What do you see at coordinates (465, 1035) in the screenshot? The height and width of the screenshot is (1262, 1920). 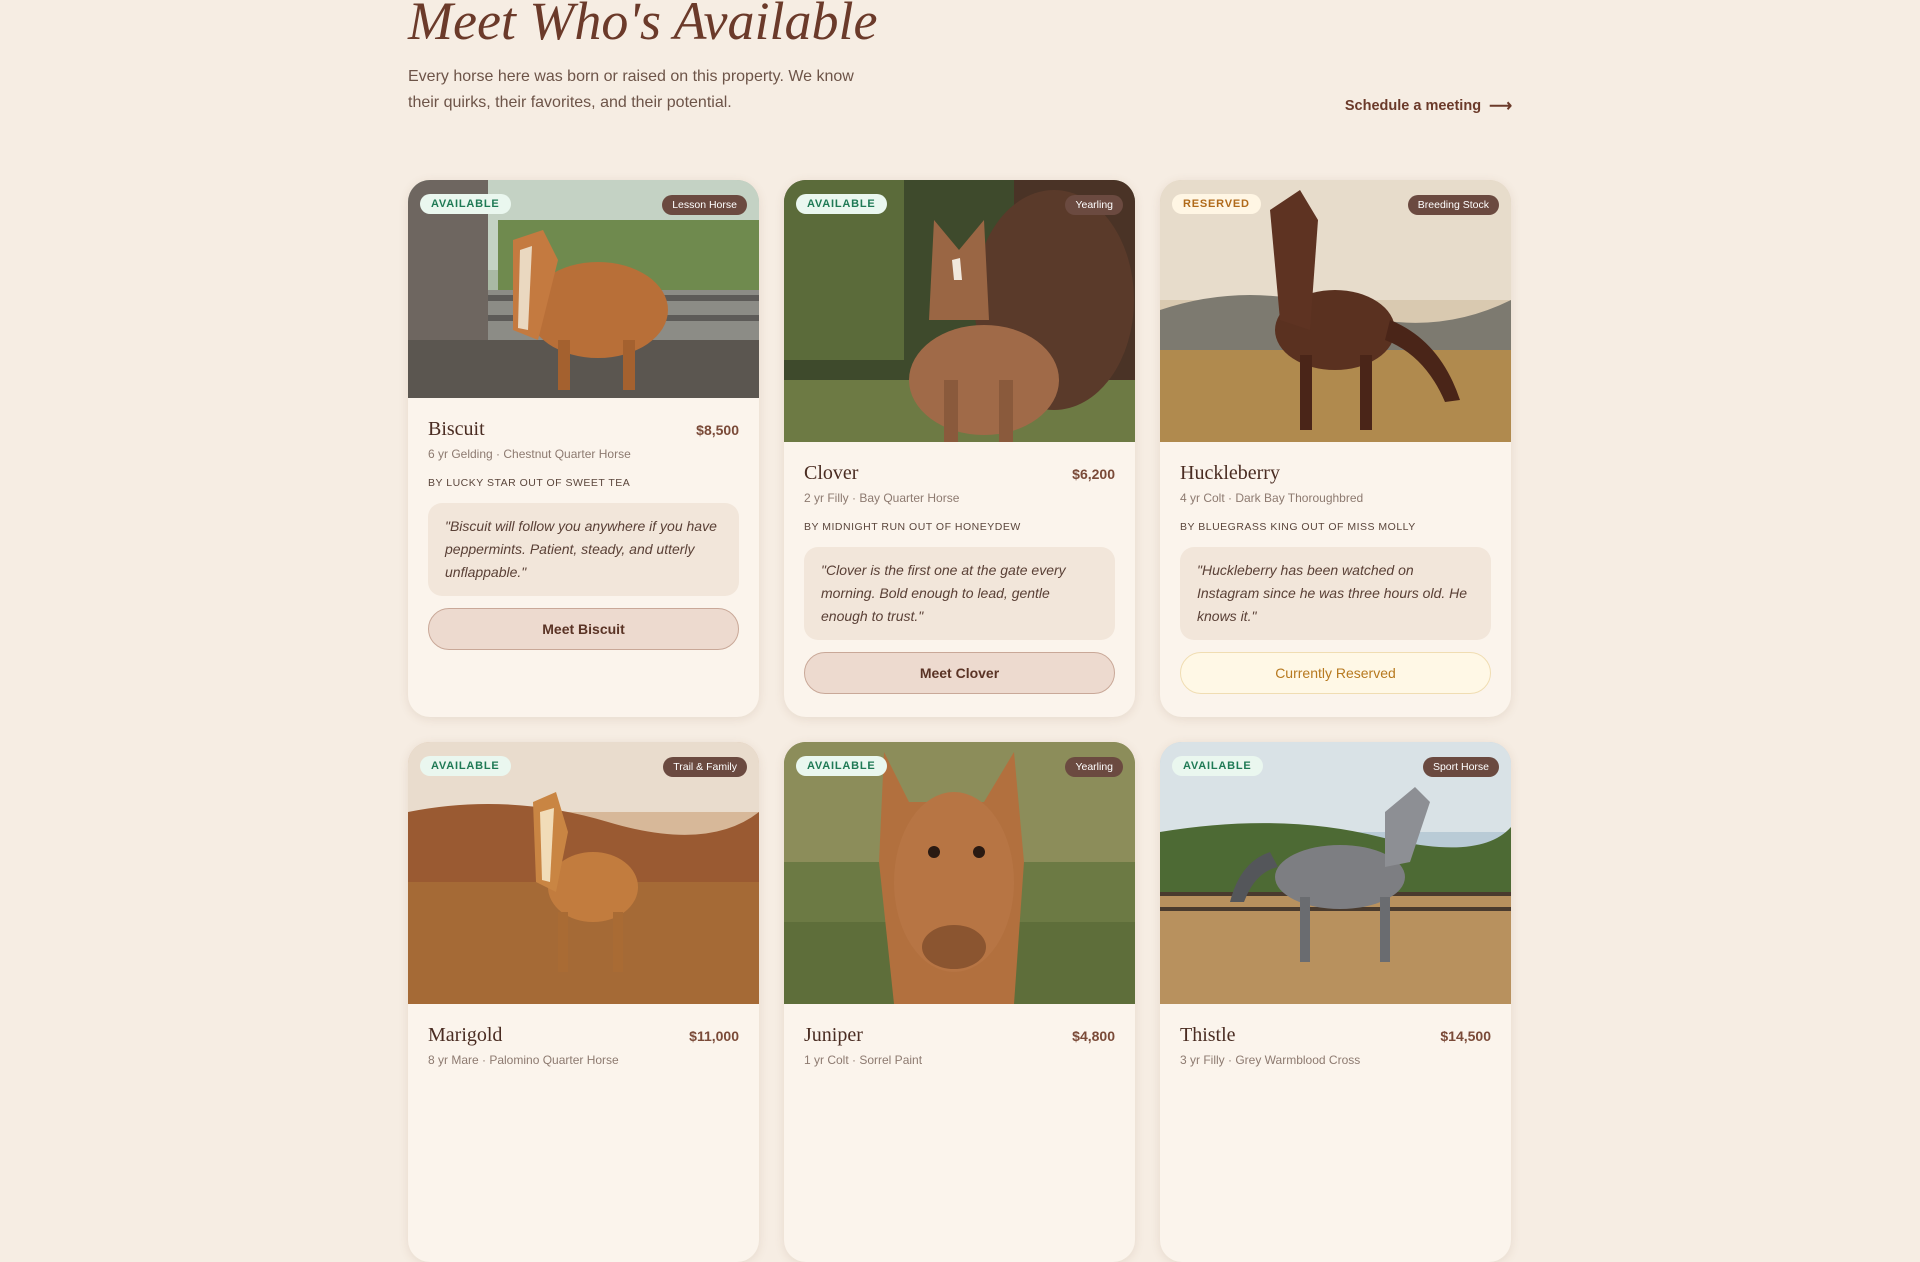 I see `horse-name: Marigold` at bounding box center [465, 1035].